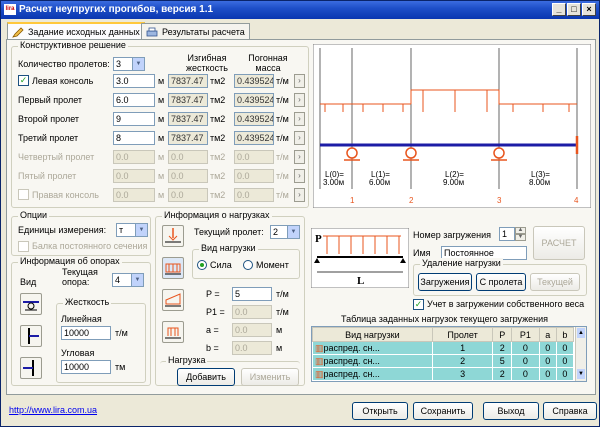 Image resolution: width=600 pixels, height=427 pixels. What do you see at coordinates (252, 330) in the screenshot?
I see `a-input: 0.0` at bounding box center [252, 330].